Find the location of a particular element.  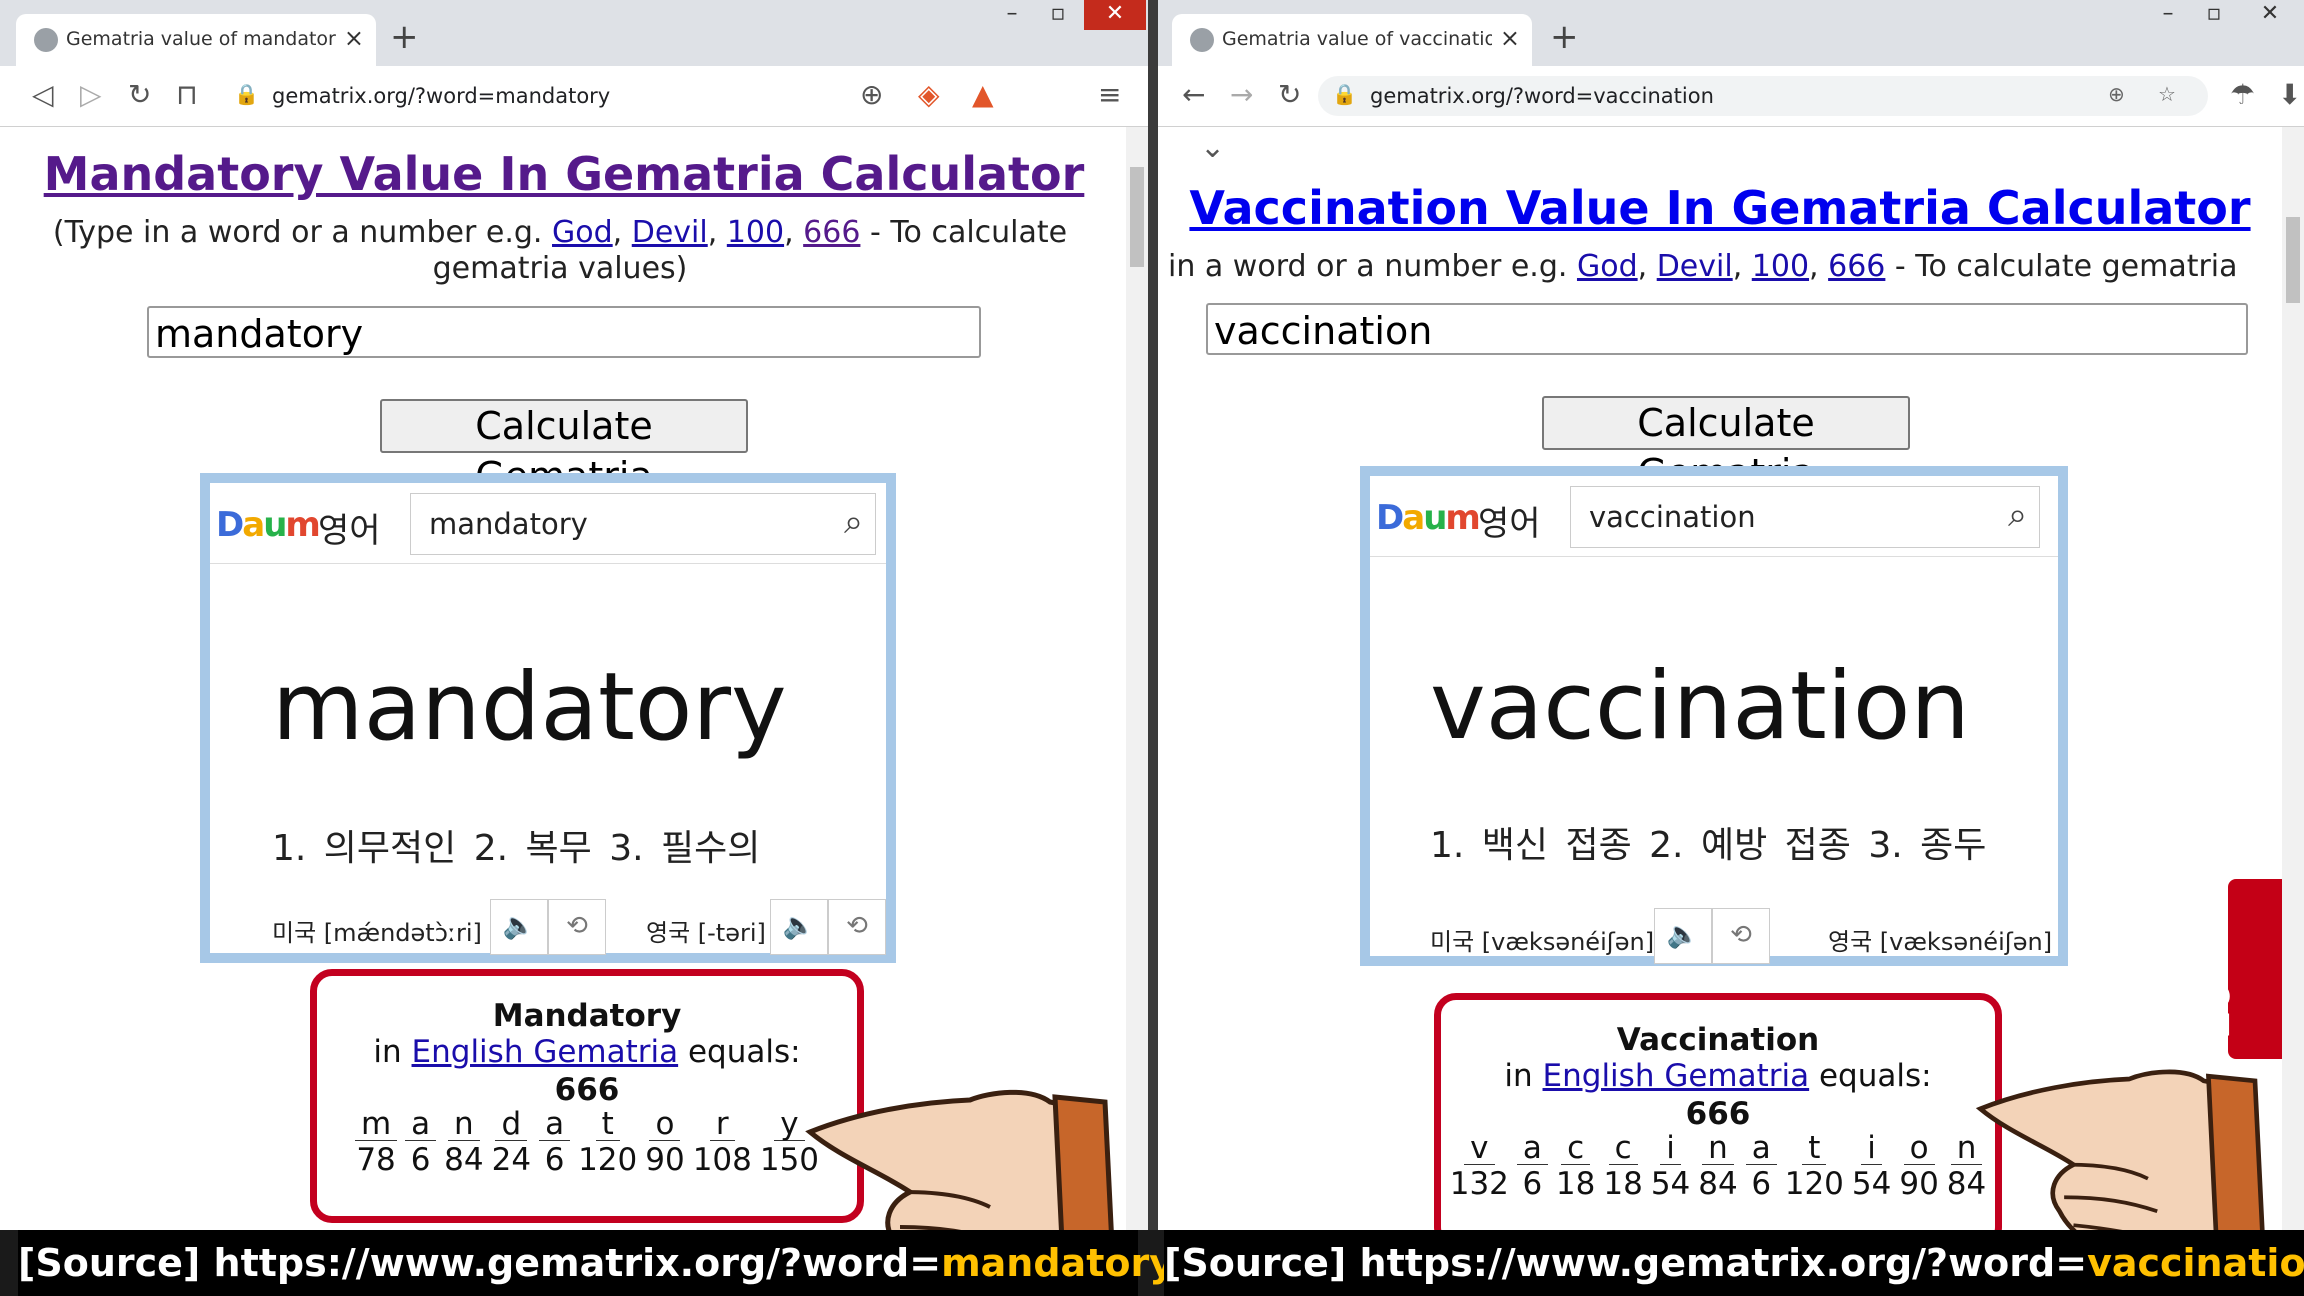

result-in-line: in English Gematria equals: is located at coordinates (587, 1052).